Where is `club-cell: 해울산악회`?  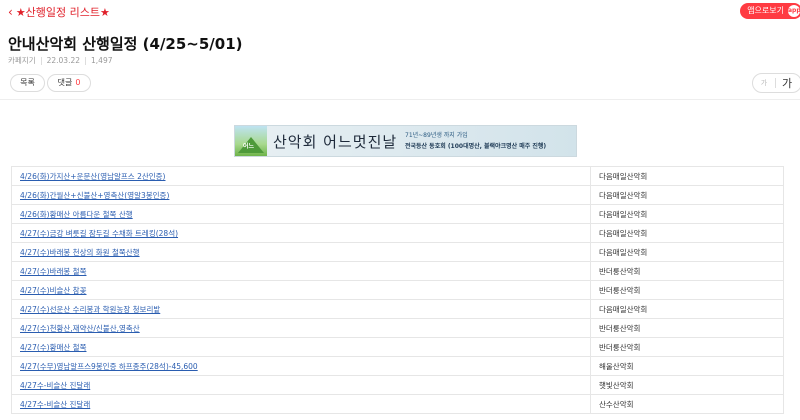 club-cell: 해울산악회 is located at coordinates (687, 366).